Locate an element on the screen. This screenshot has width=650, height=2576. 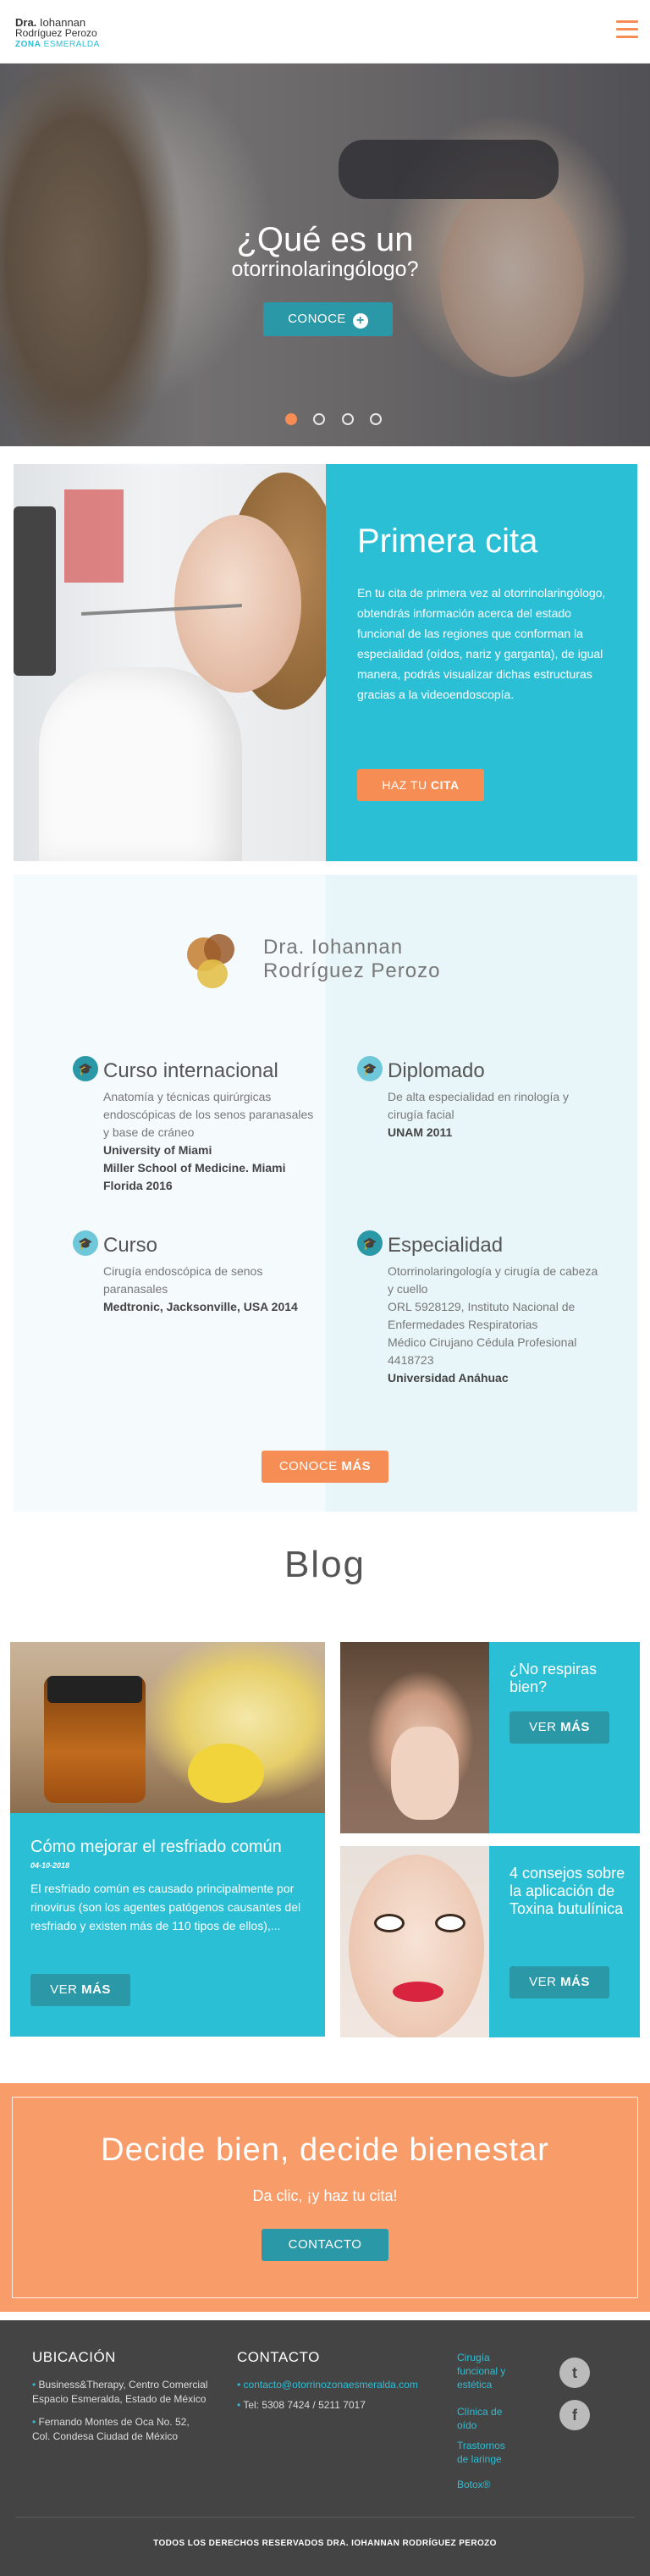
footer-link-clinica: Clínica de oído is located at coordinates (487, 2418).